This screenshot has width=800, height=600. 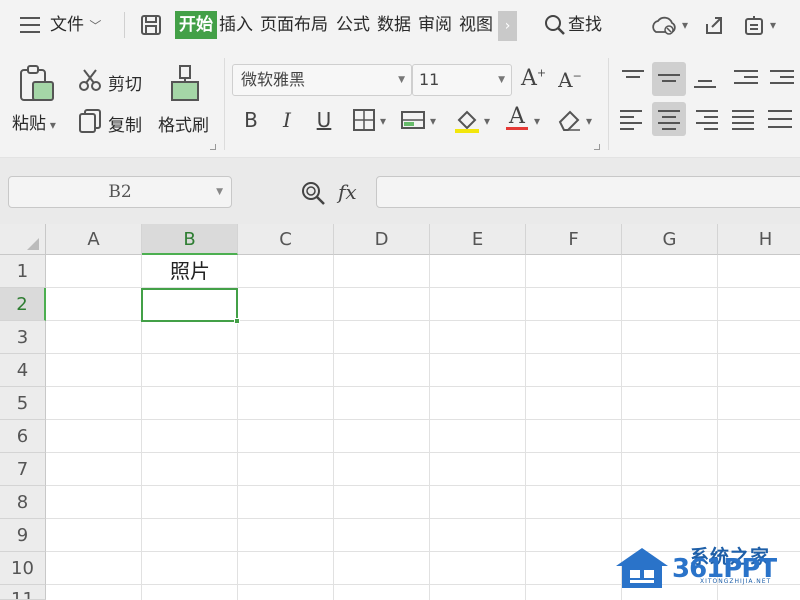 I want to click on increase-font-size-icon: A+, so click(x=533, y=80).